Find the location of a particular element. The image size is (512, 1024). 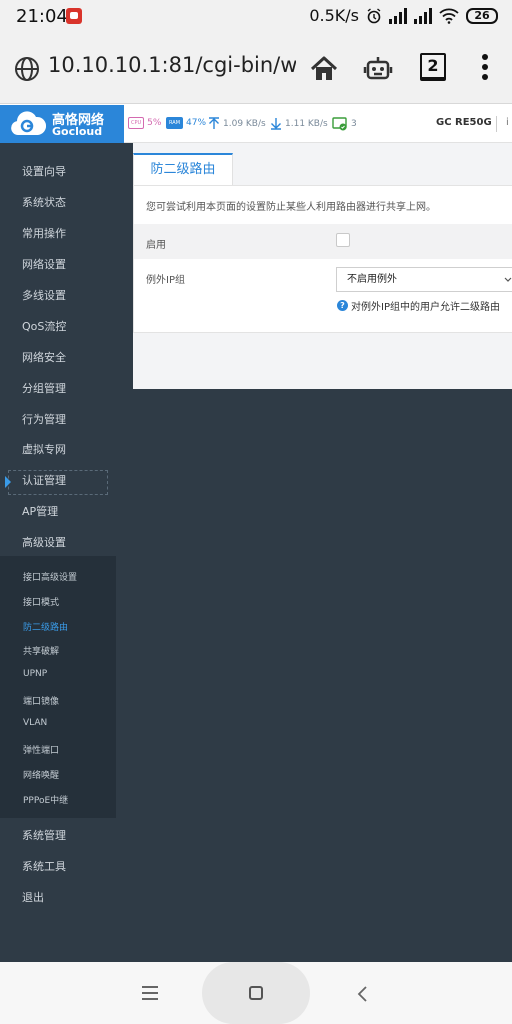

ram-icon: RAM is located at coordinates (175, 123).